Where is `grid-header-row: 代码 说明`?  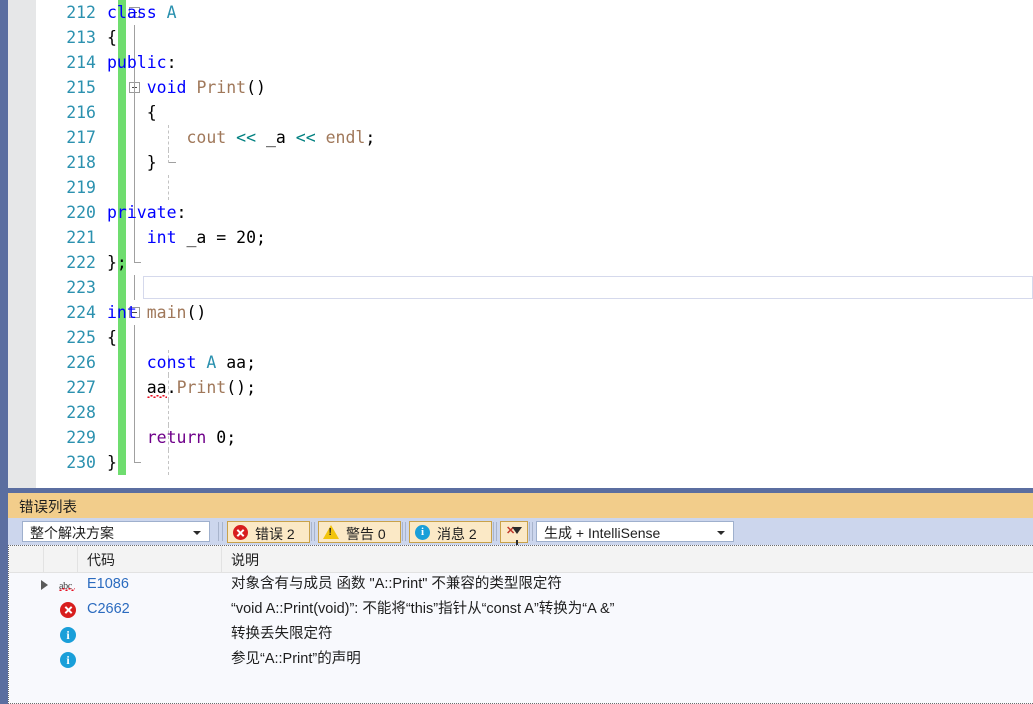
grid-header-row: 代码 说明 is located at coordinates (521, 559).